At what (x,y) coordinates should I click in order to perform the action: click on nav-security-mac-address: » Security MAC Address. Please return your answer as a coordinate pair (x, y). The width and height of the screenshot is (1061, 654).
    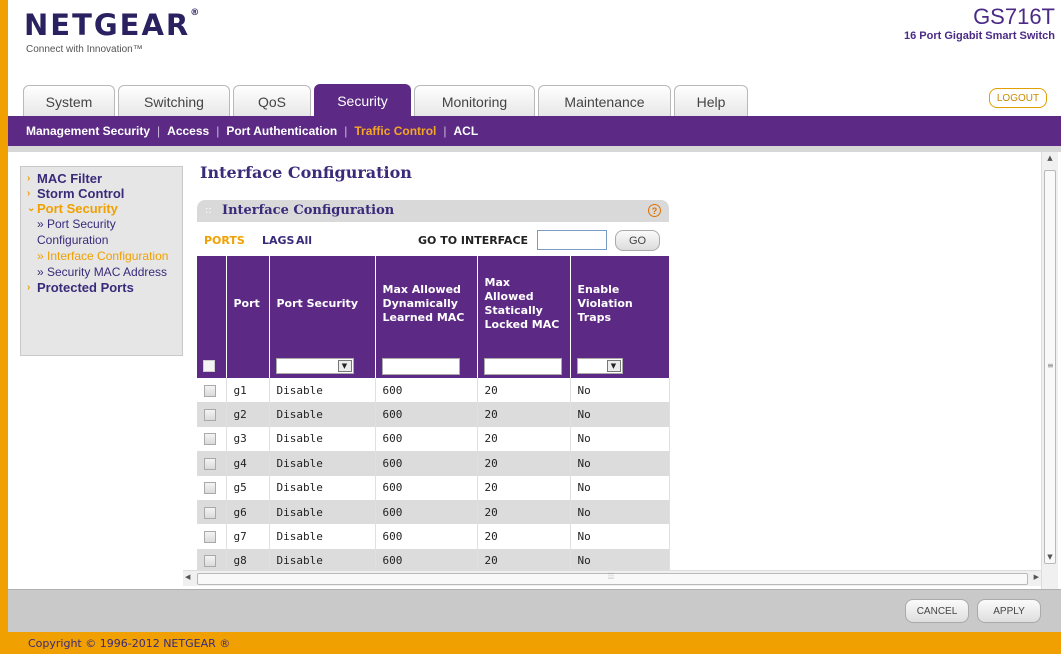
    Looking at the image, I should click on (104, 272).